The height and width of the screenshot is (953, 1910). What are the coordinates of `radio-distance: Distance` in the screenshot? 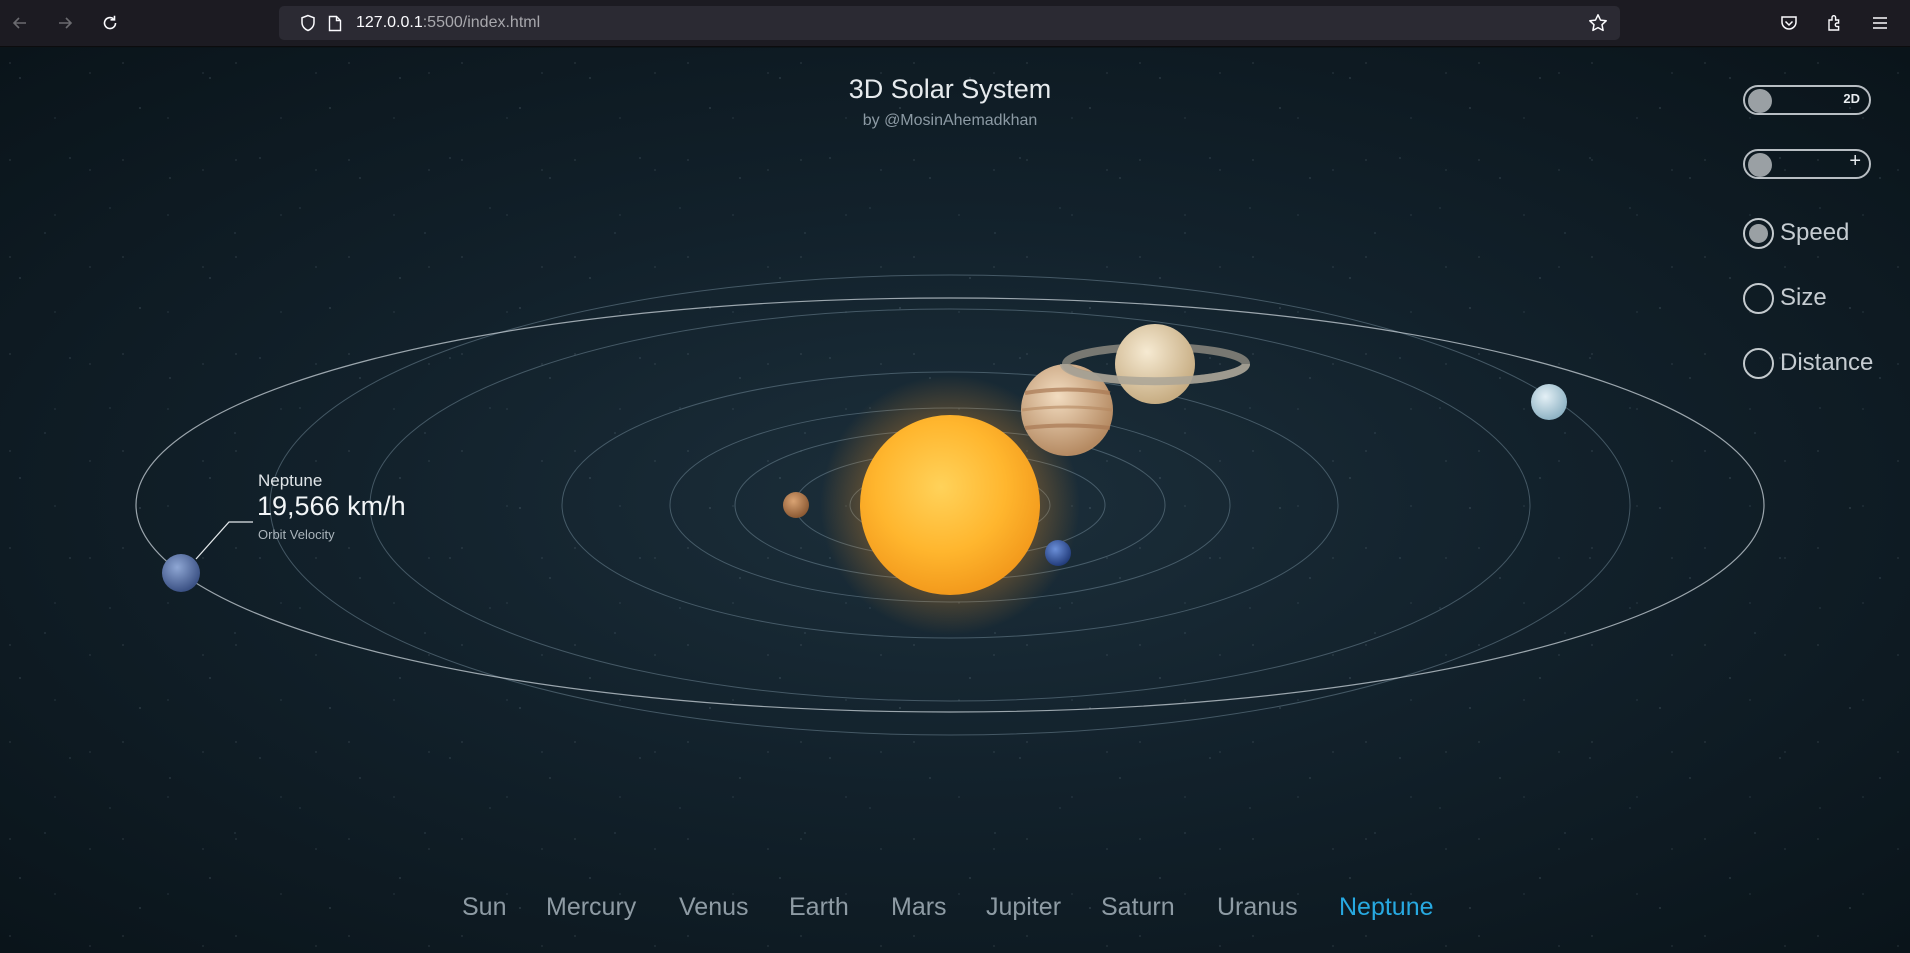 It's located at (1808, 363).